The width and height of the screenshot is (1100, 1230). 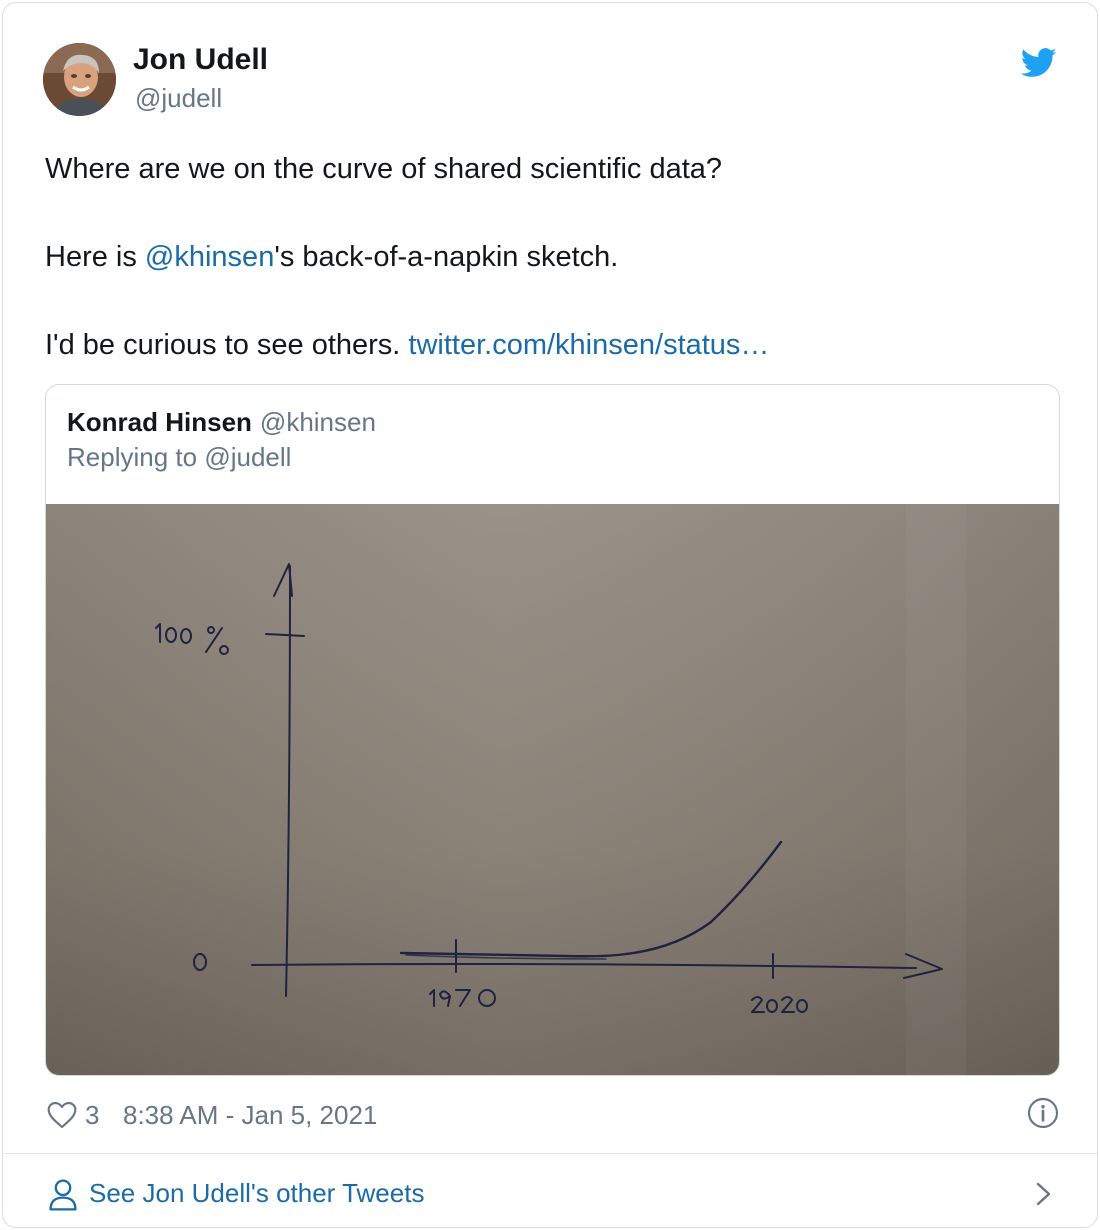 I want to click on tweet-line-2-after: 's back-of-a-napkin sketch., so click(x=446, y=257).